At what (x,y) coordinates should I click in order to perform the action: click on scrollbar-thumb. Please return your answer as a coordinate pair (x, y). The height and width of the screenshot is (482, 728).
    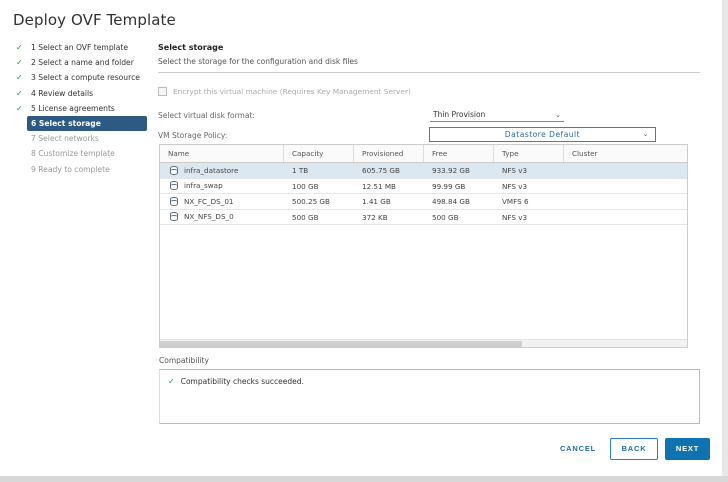
    Looking at the image, I should click on (341, 344).